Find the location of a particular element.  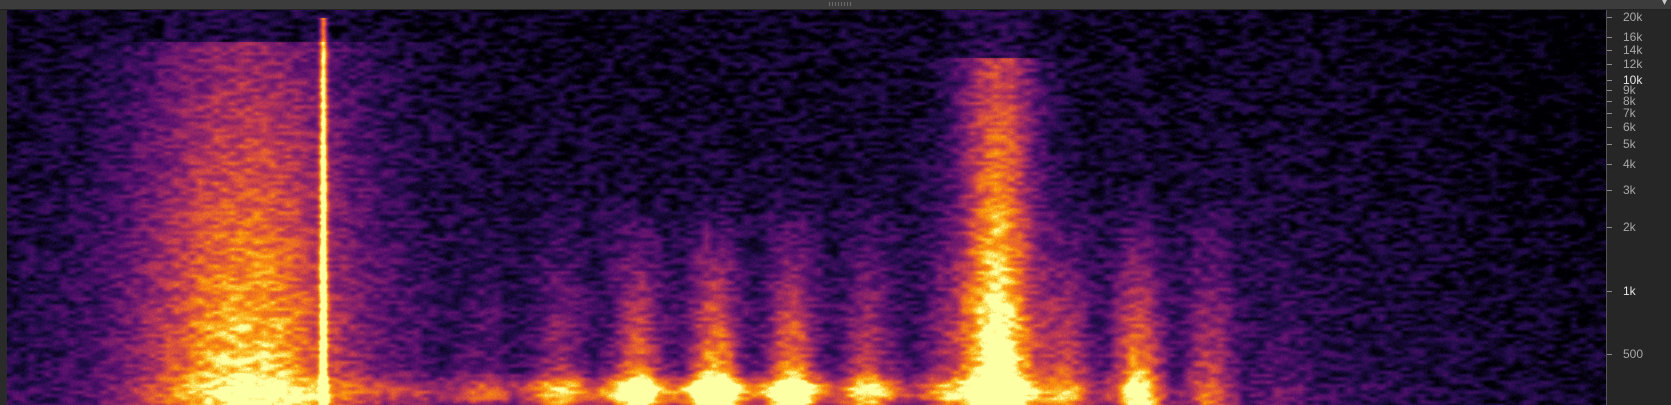

frequency-tick-label: 14k is located at coordinates (1633, 49).